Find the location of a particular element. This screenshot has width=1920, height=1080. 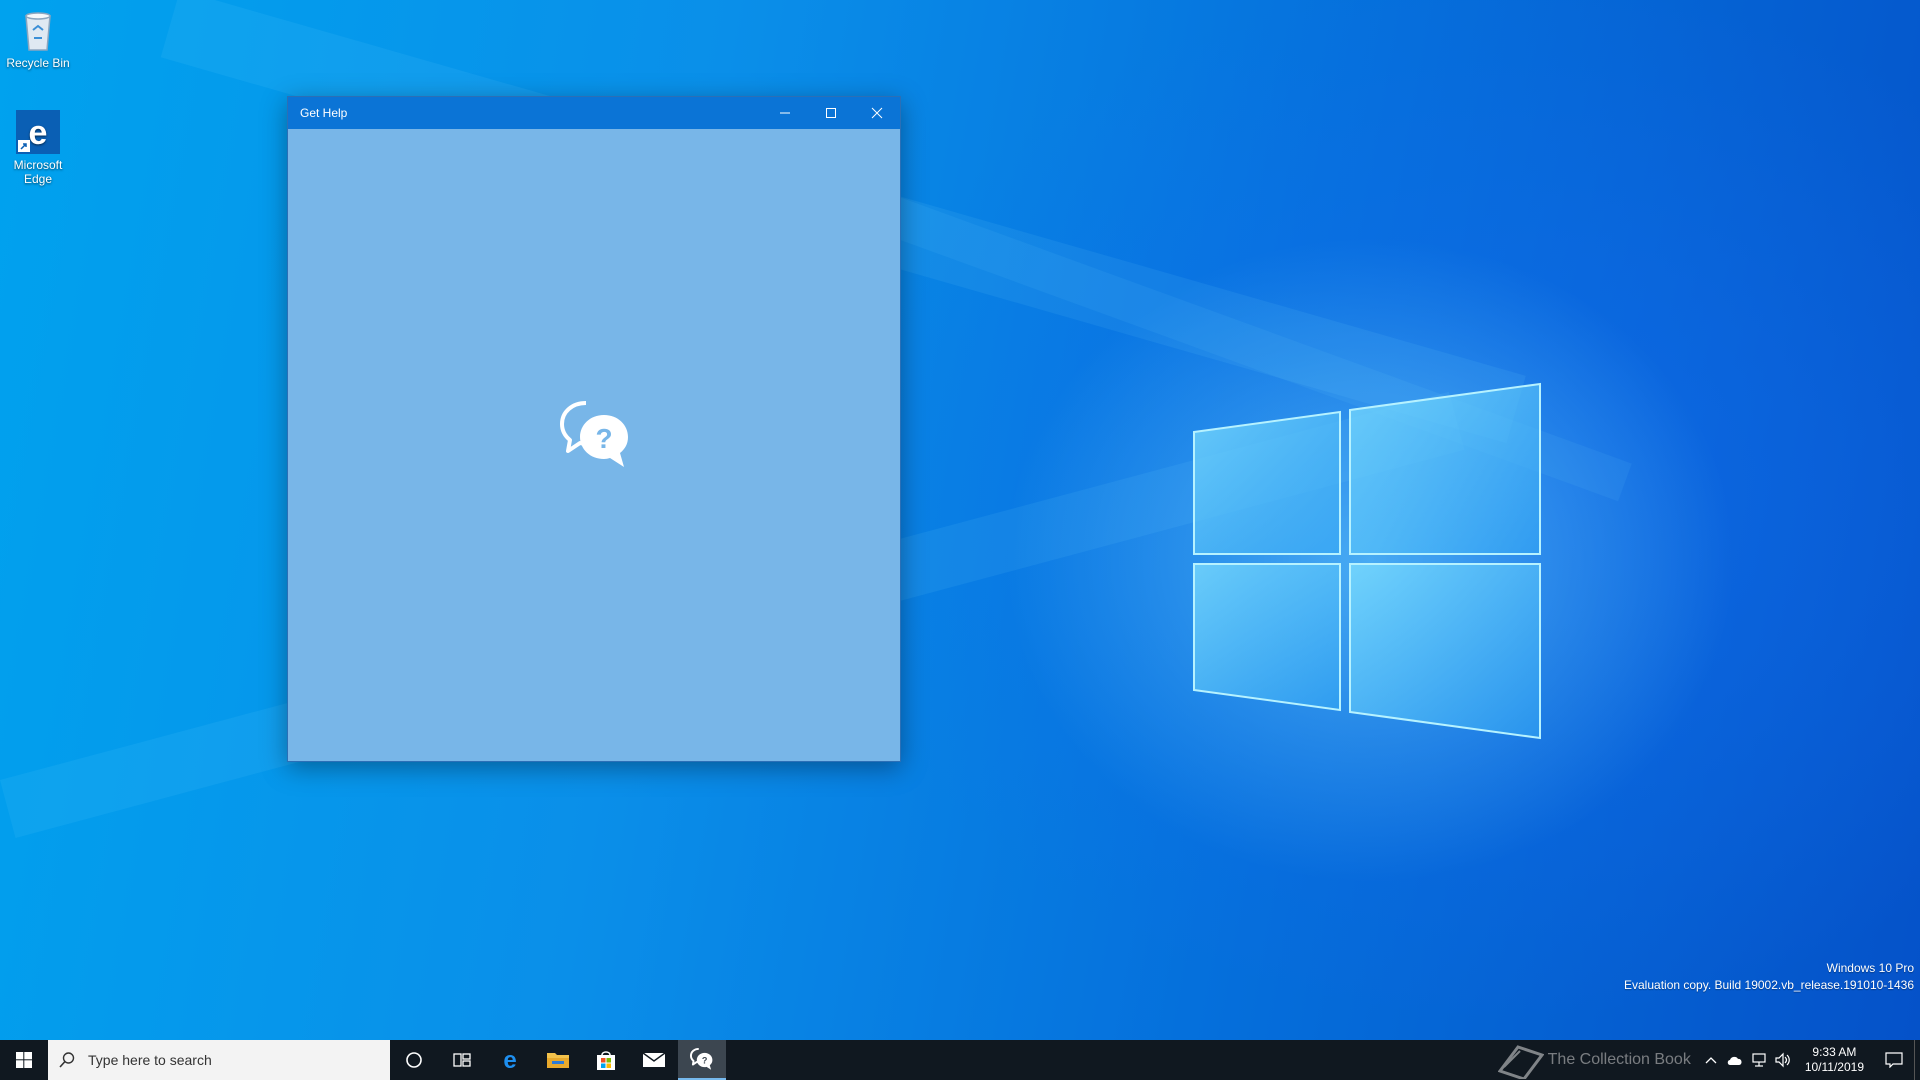

mail-icon is located at coordinates (654, 1059).